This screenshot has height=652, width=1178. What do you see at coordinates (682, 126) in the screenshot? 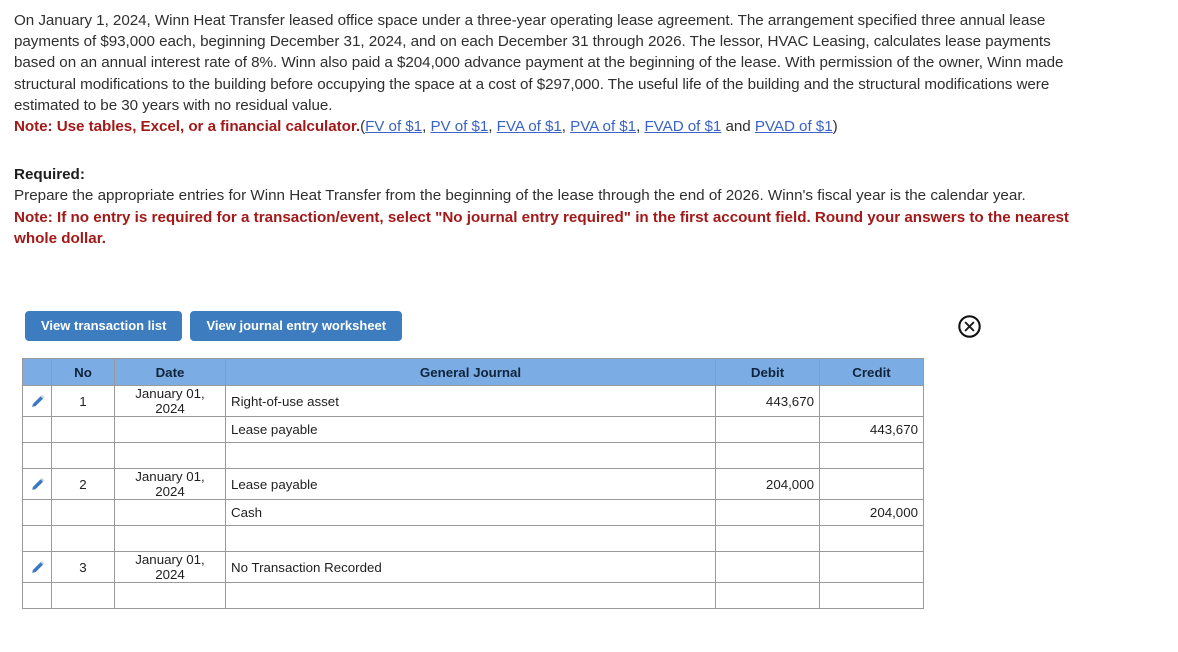
I see `reference-link-fvad-of-1: FVAD of $1` at bounding box center [682, 126].